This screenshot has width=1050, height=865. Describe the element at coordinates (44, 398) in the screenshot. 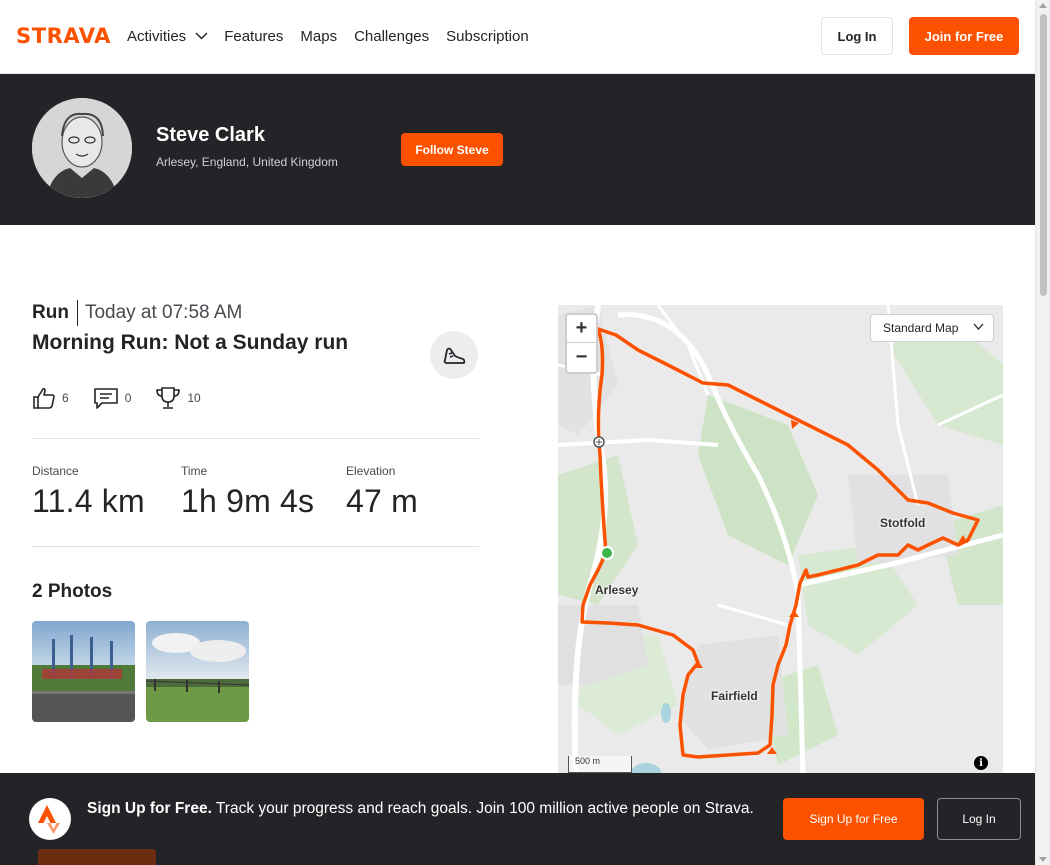

I see `thumbs-up-icon` at that location.